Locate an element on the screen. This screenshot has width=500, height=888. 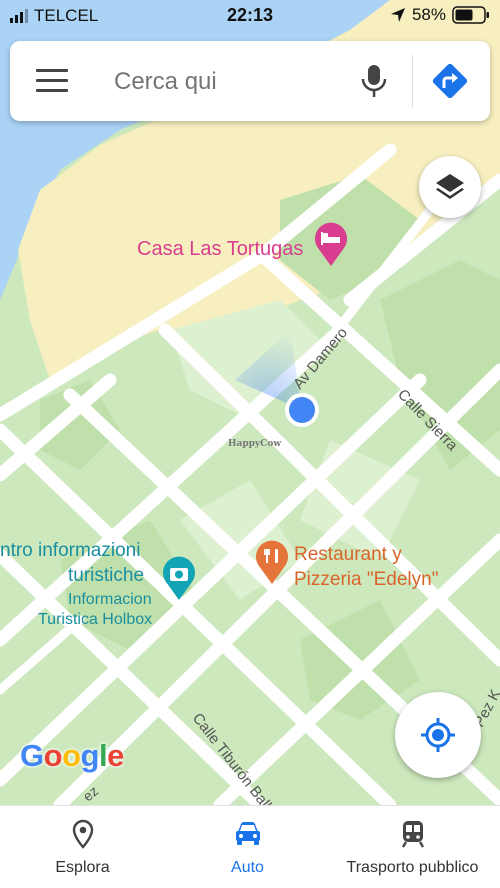
my-location-button is located at coordinates (438, 735).